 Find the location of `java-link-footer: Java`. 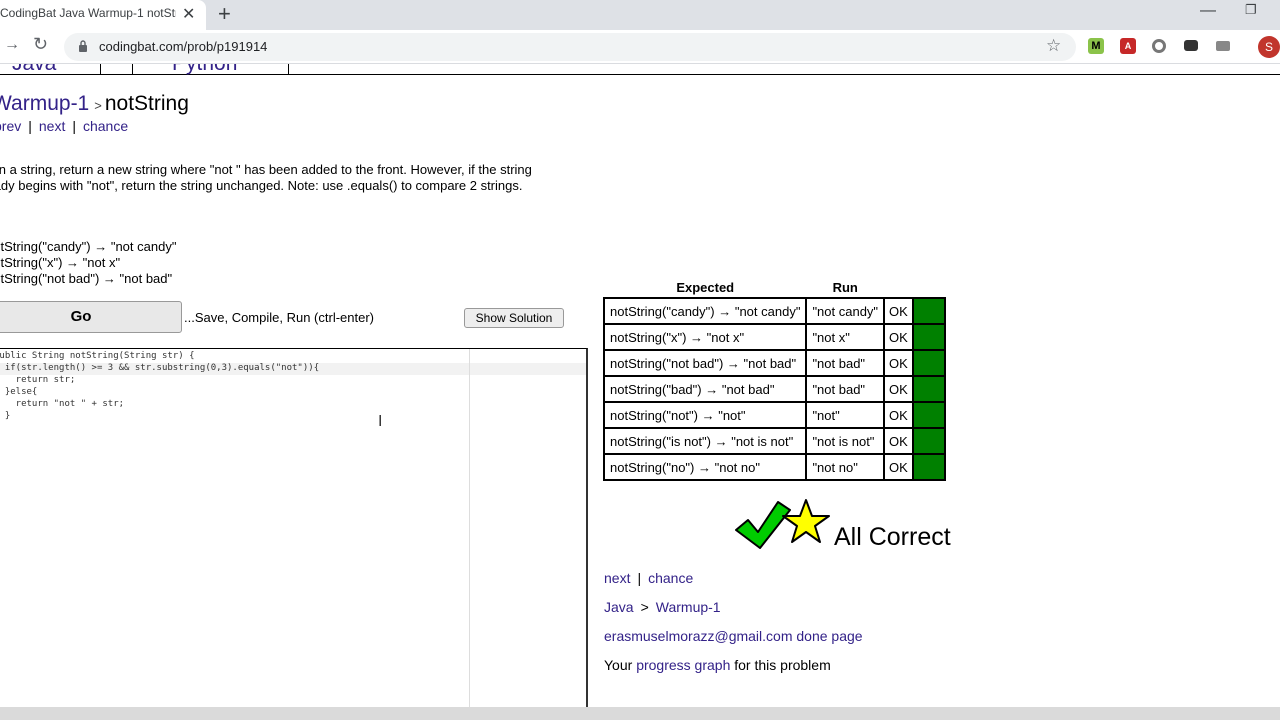

java-link-footer: Java is located at coordinates (619, 607).